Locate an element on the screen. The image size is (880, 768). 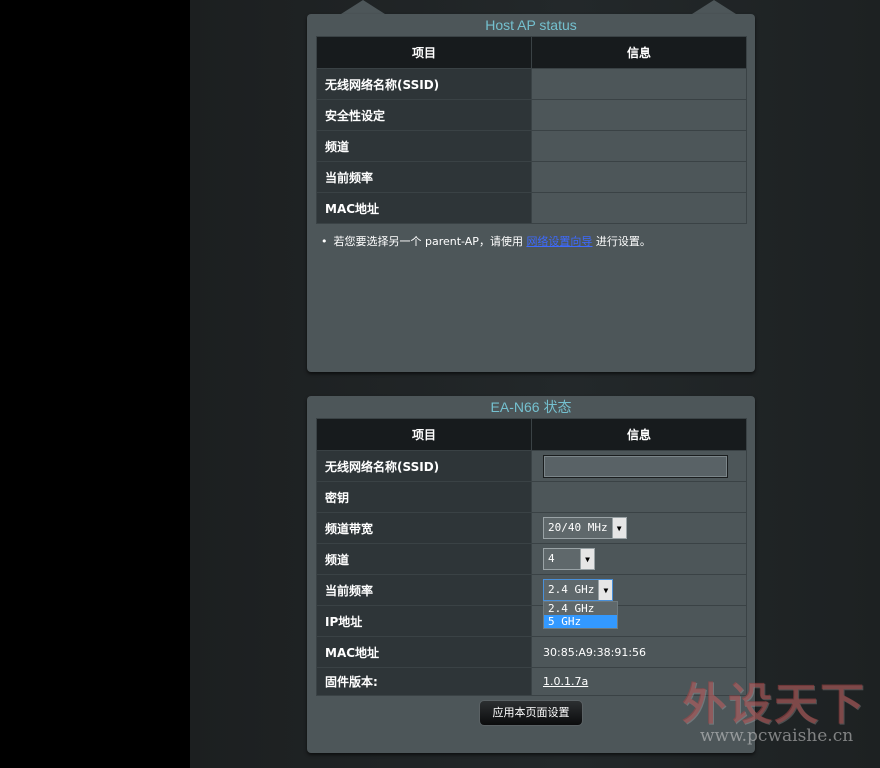
note-text-before: 若您要选择另一个 parent-AP，请使用 is located at coordinates (430, 241).